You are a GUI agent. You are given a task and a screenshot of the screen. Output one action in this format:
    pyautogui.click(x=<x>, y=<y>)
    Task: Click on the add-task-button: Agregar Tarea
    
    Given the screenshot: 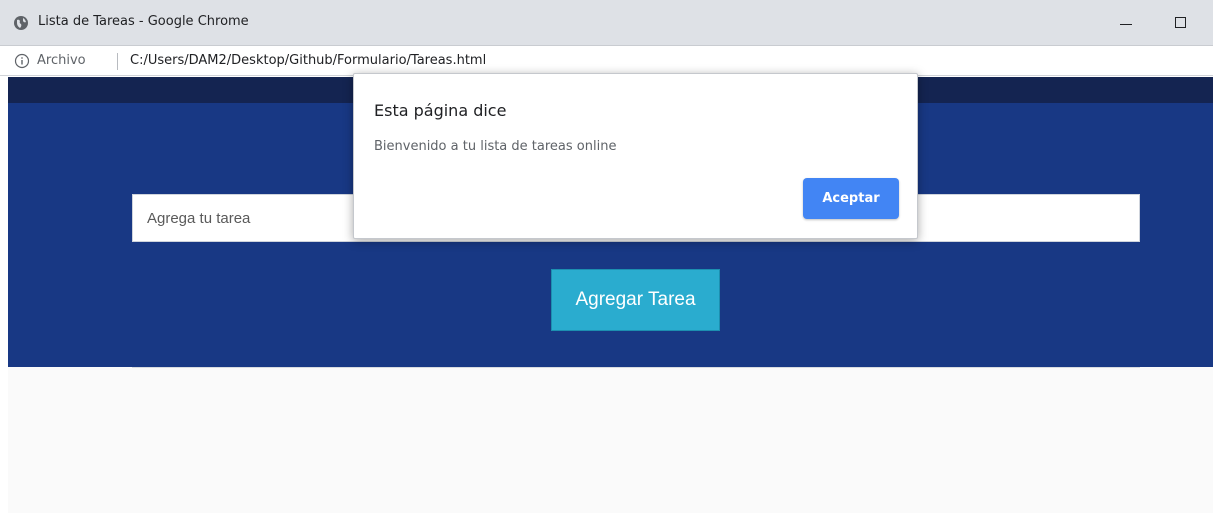 What is the action you would take?
    pyautogui.click(x=635, y=300)
    